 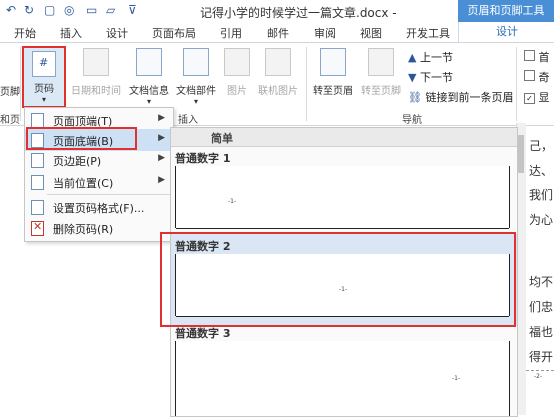 What do you see at coordinates (110, 10) in the screenshot?
I see `open-folder-icon: ▱` at bounding box center [110, 10].